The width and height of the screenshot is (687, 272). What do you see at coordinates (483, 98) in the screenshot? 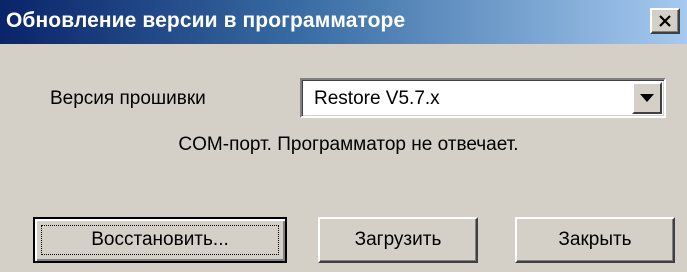
I see `firmware-version-select: Restore V5.7.x` at bounding box center [483, 98].